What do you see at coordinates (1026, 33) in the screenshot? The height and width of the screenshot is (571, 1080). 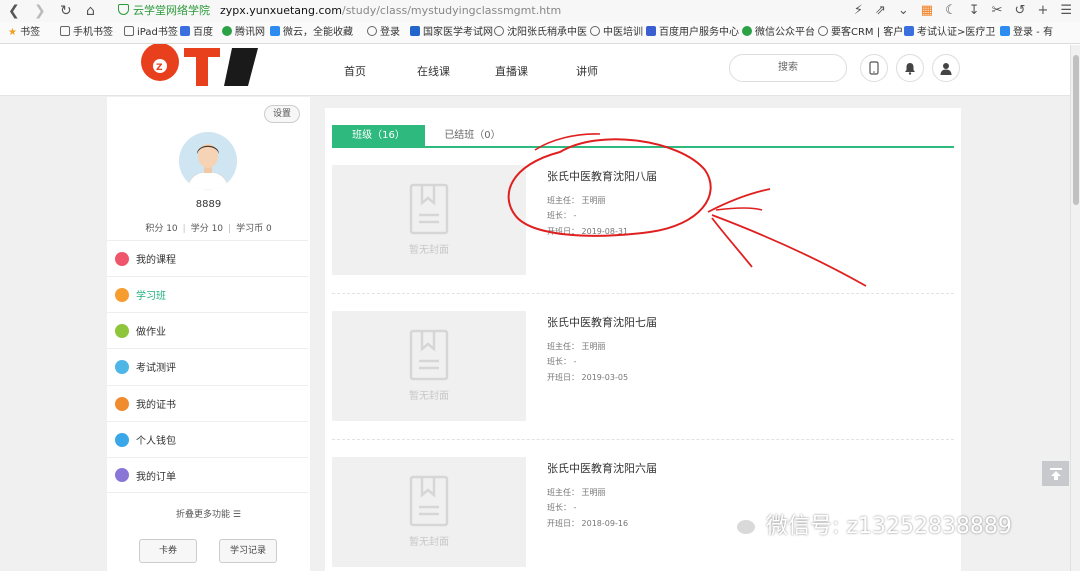 I see `bookmark-item: 登录 - 有` at bounding box center [1026, 33].